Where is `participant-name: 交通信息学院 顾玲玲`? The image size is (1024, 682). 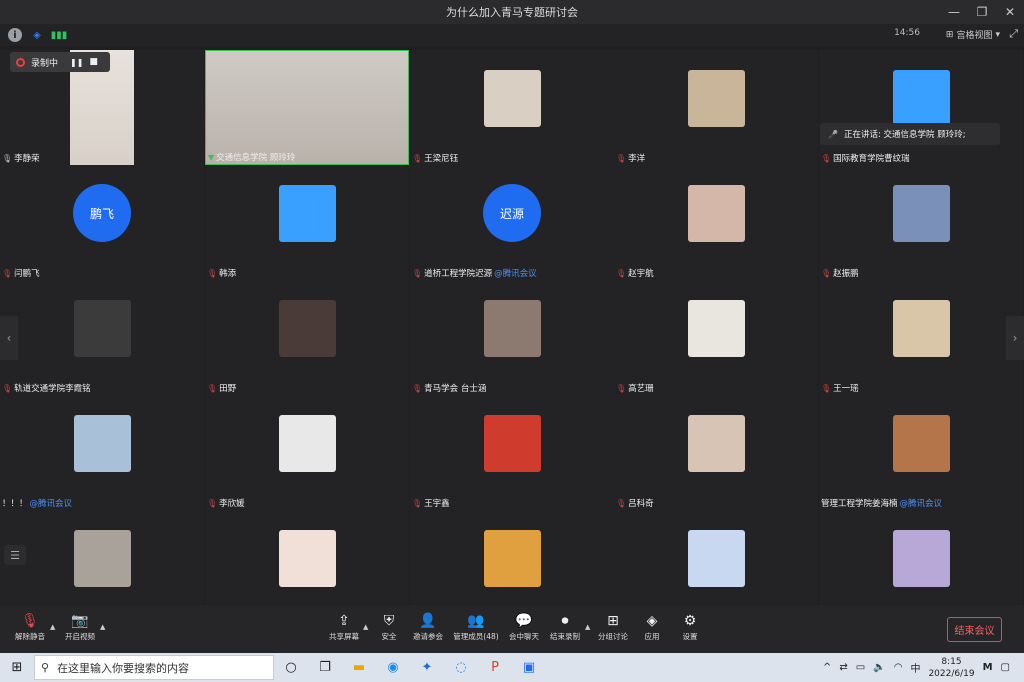 participant-name: 交通信息学院 顾玲玲 is located at coordinates (256, 158).